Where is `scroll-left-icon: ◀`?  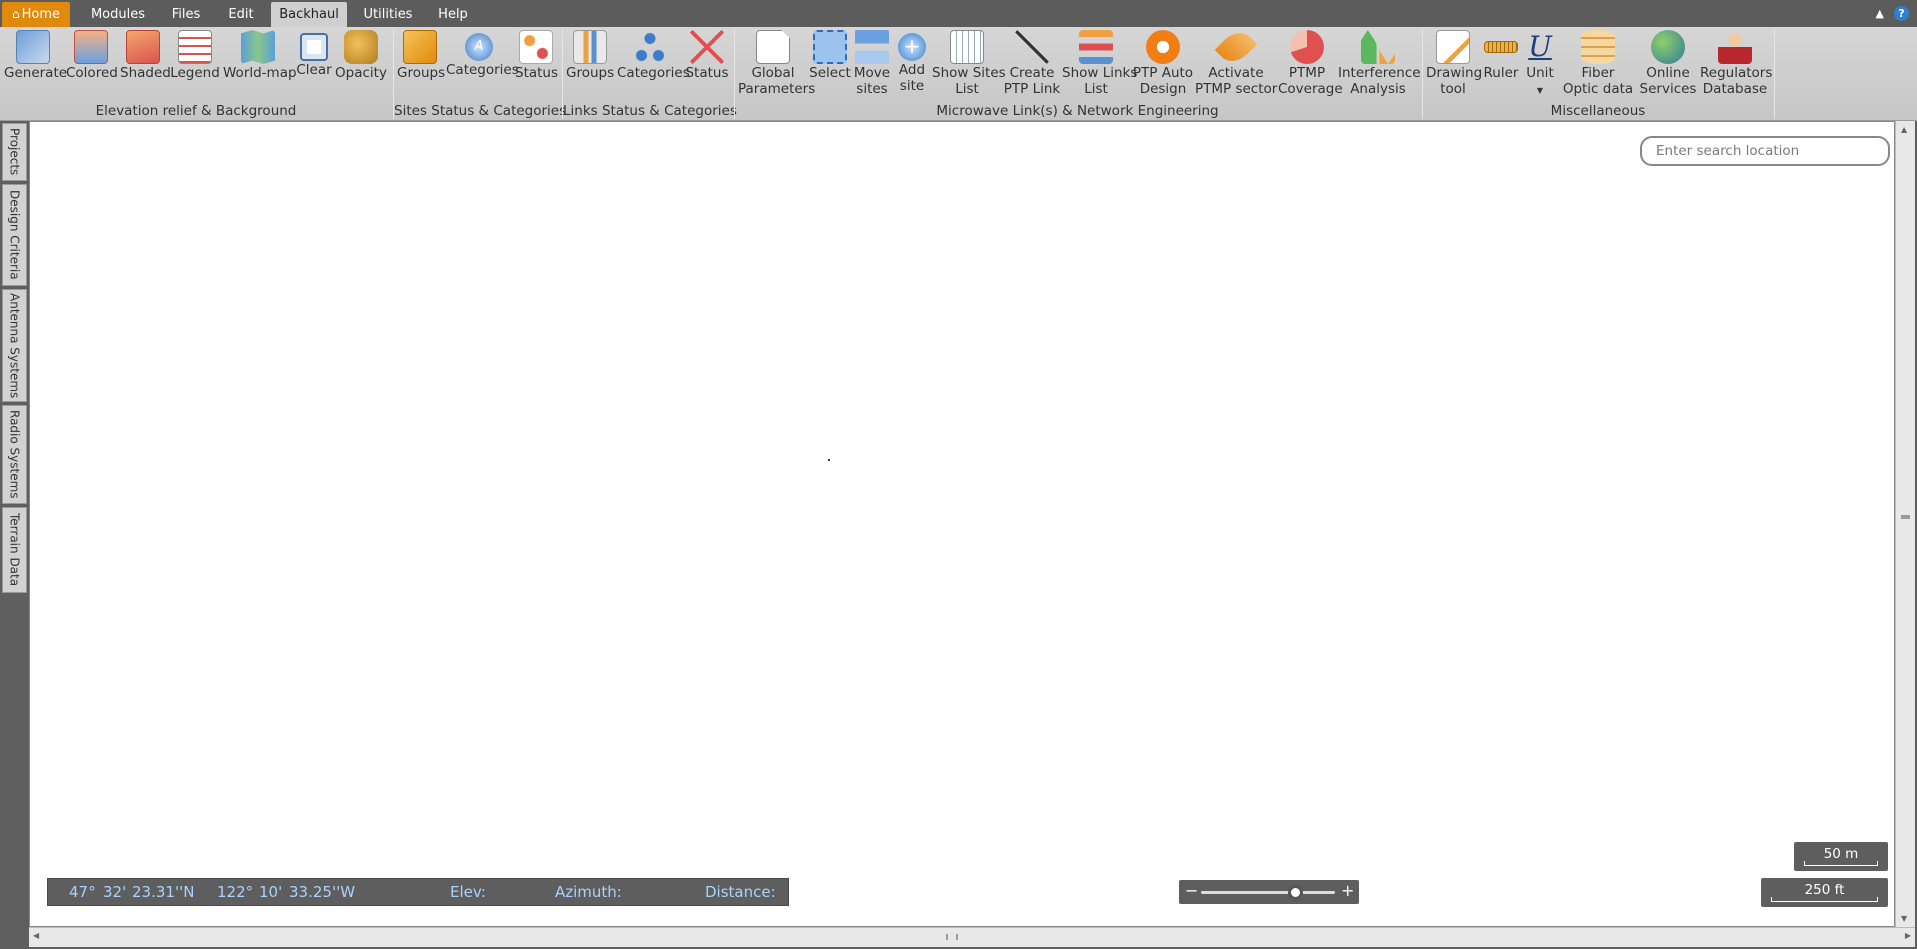
scroll-left-icon: ◀ is located at coordinates (36, 935).